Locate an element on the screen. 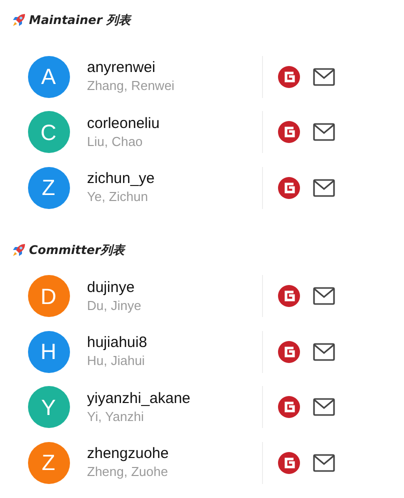 This screenshot has height=498, width=404. full-name: Du, Jinye is located at coordinates (114, 305).